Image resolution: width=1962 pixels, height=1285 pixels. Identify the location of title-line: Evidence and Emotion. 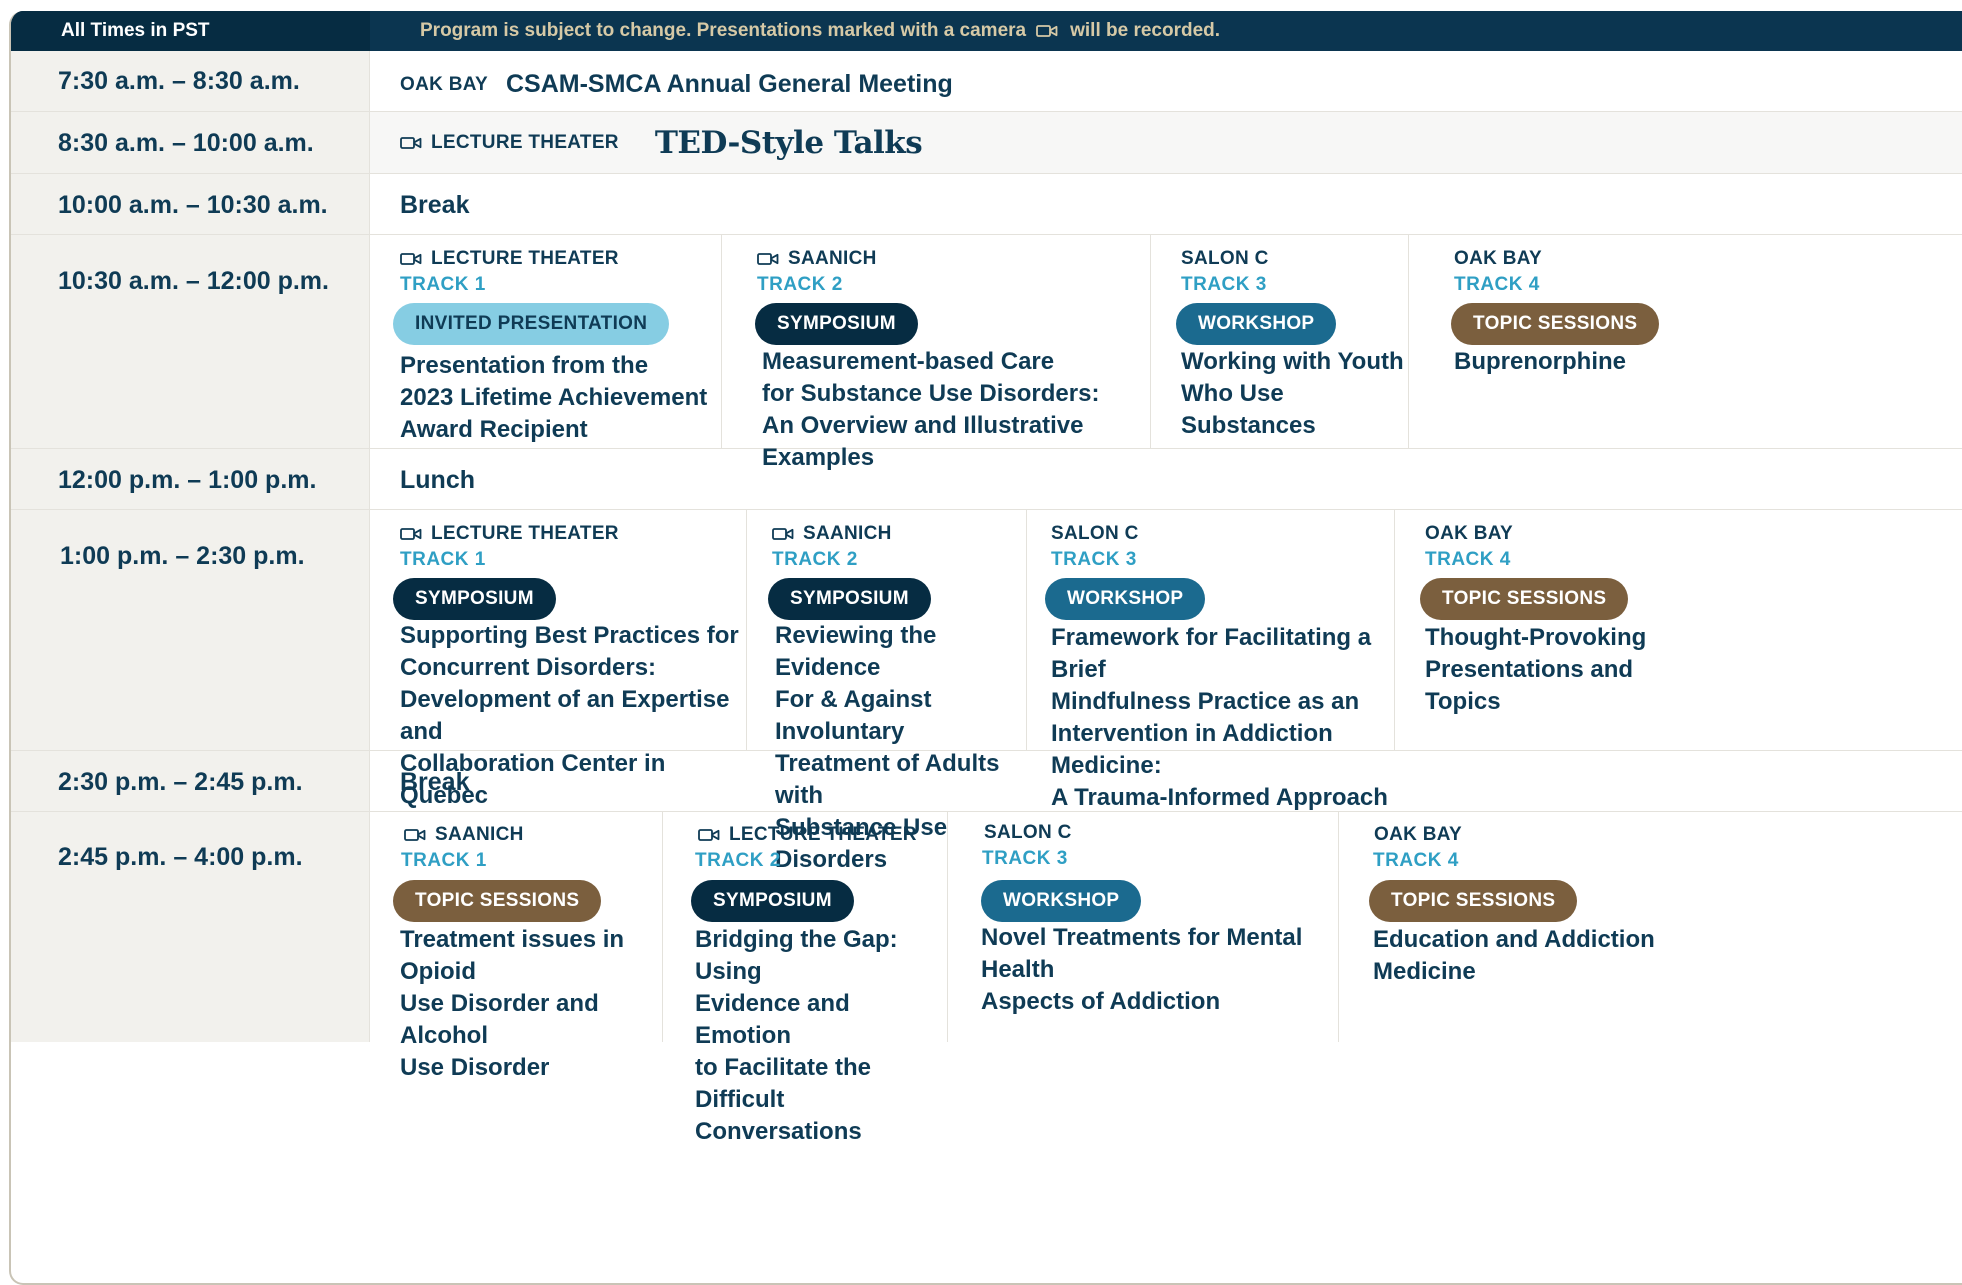
(772, 1019).